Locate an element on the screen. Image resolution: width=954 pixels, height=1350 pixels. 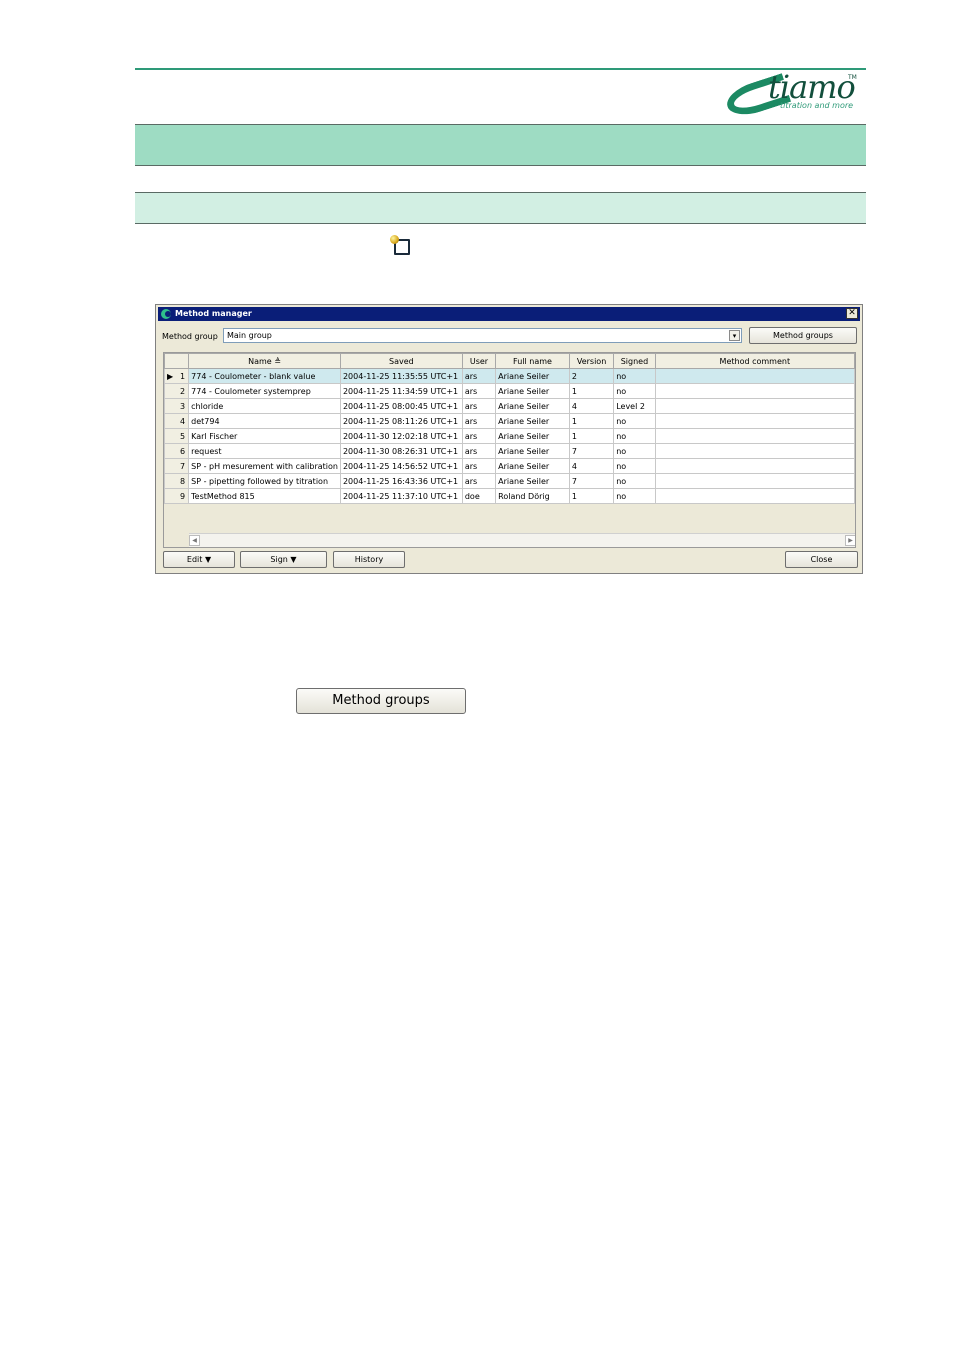
row-number-cell: 6 is located at coordinates (177, 451).